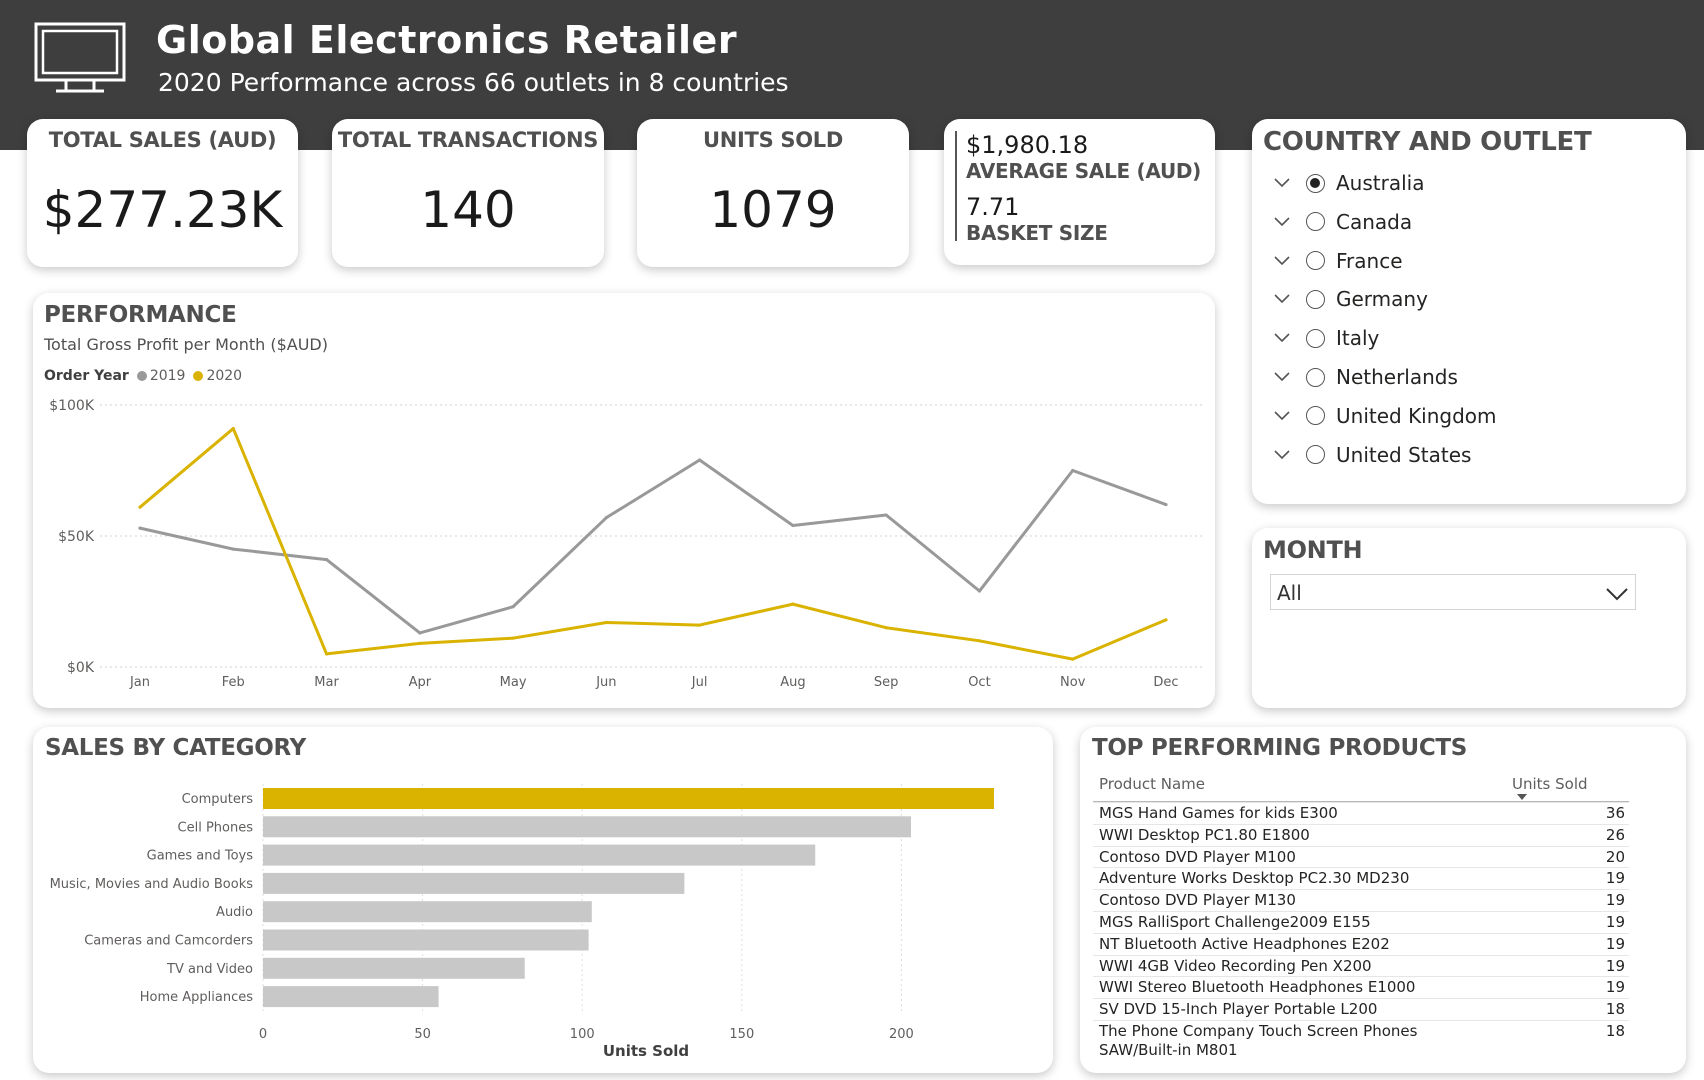 This screenshot has height=1080, width=1704. I want to click on slicer-item-italy: Italy, so click(1325, 338).